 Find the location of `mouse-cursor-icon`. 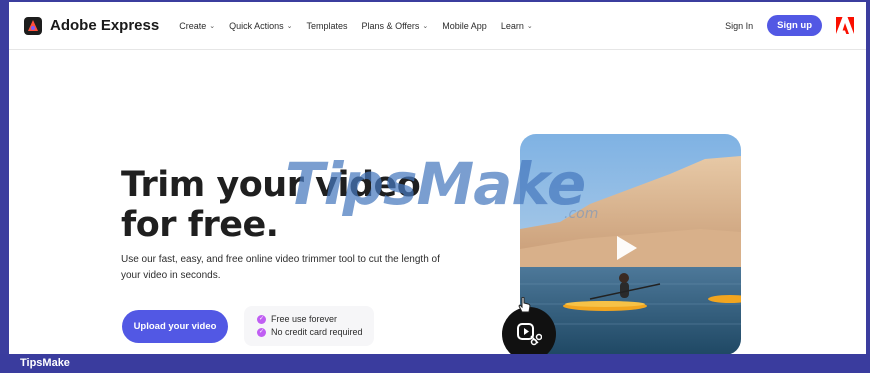

mouse-cursor-icon is located at coordinates (525, 308).